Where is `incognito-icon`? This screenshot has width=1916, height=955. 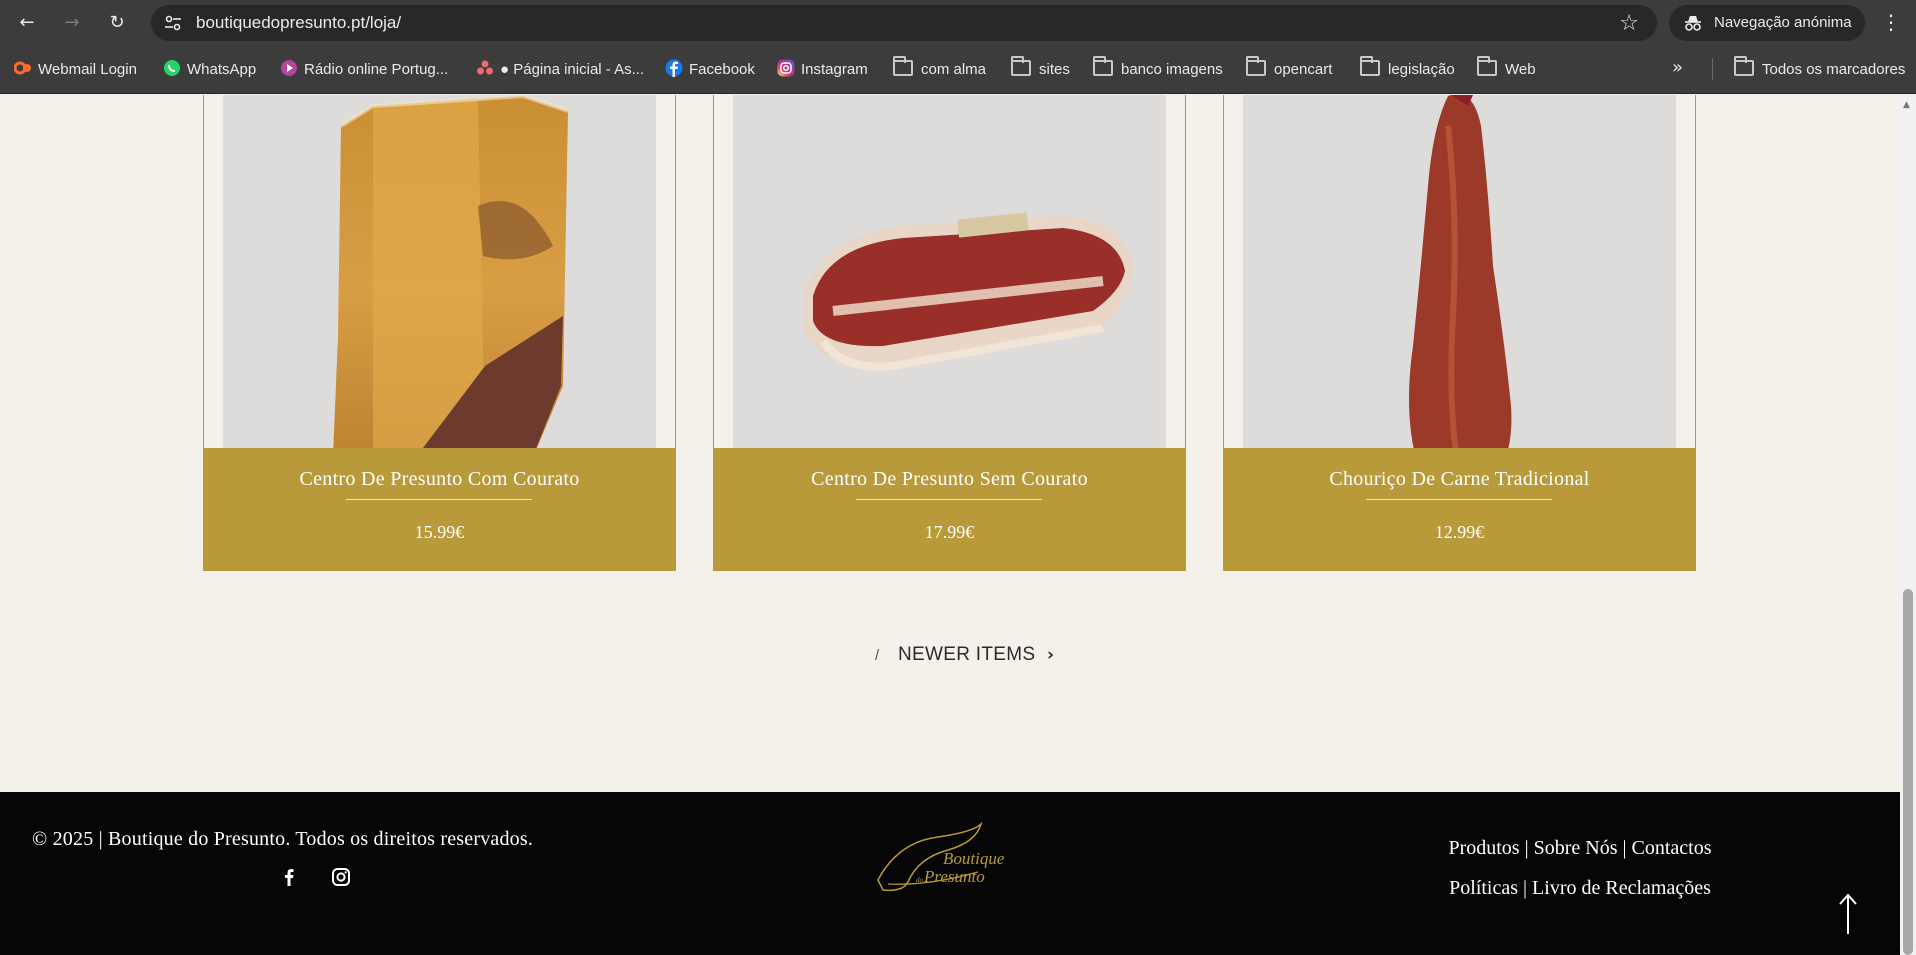 incognito-icon is located at coordinates (1693, 23).